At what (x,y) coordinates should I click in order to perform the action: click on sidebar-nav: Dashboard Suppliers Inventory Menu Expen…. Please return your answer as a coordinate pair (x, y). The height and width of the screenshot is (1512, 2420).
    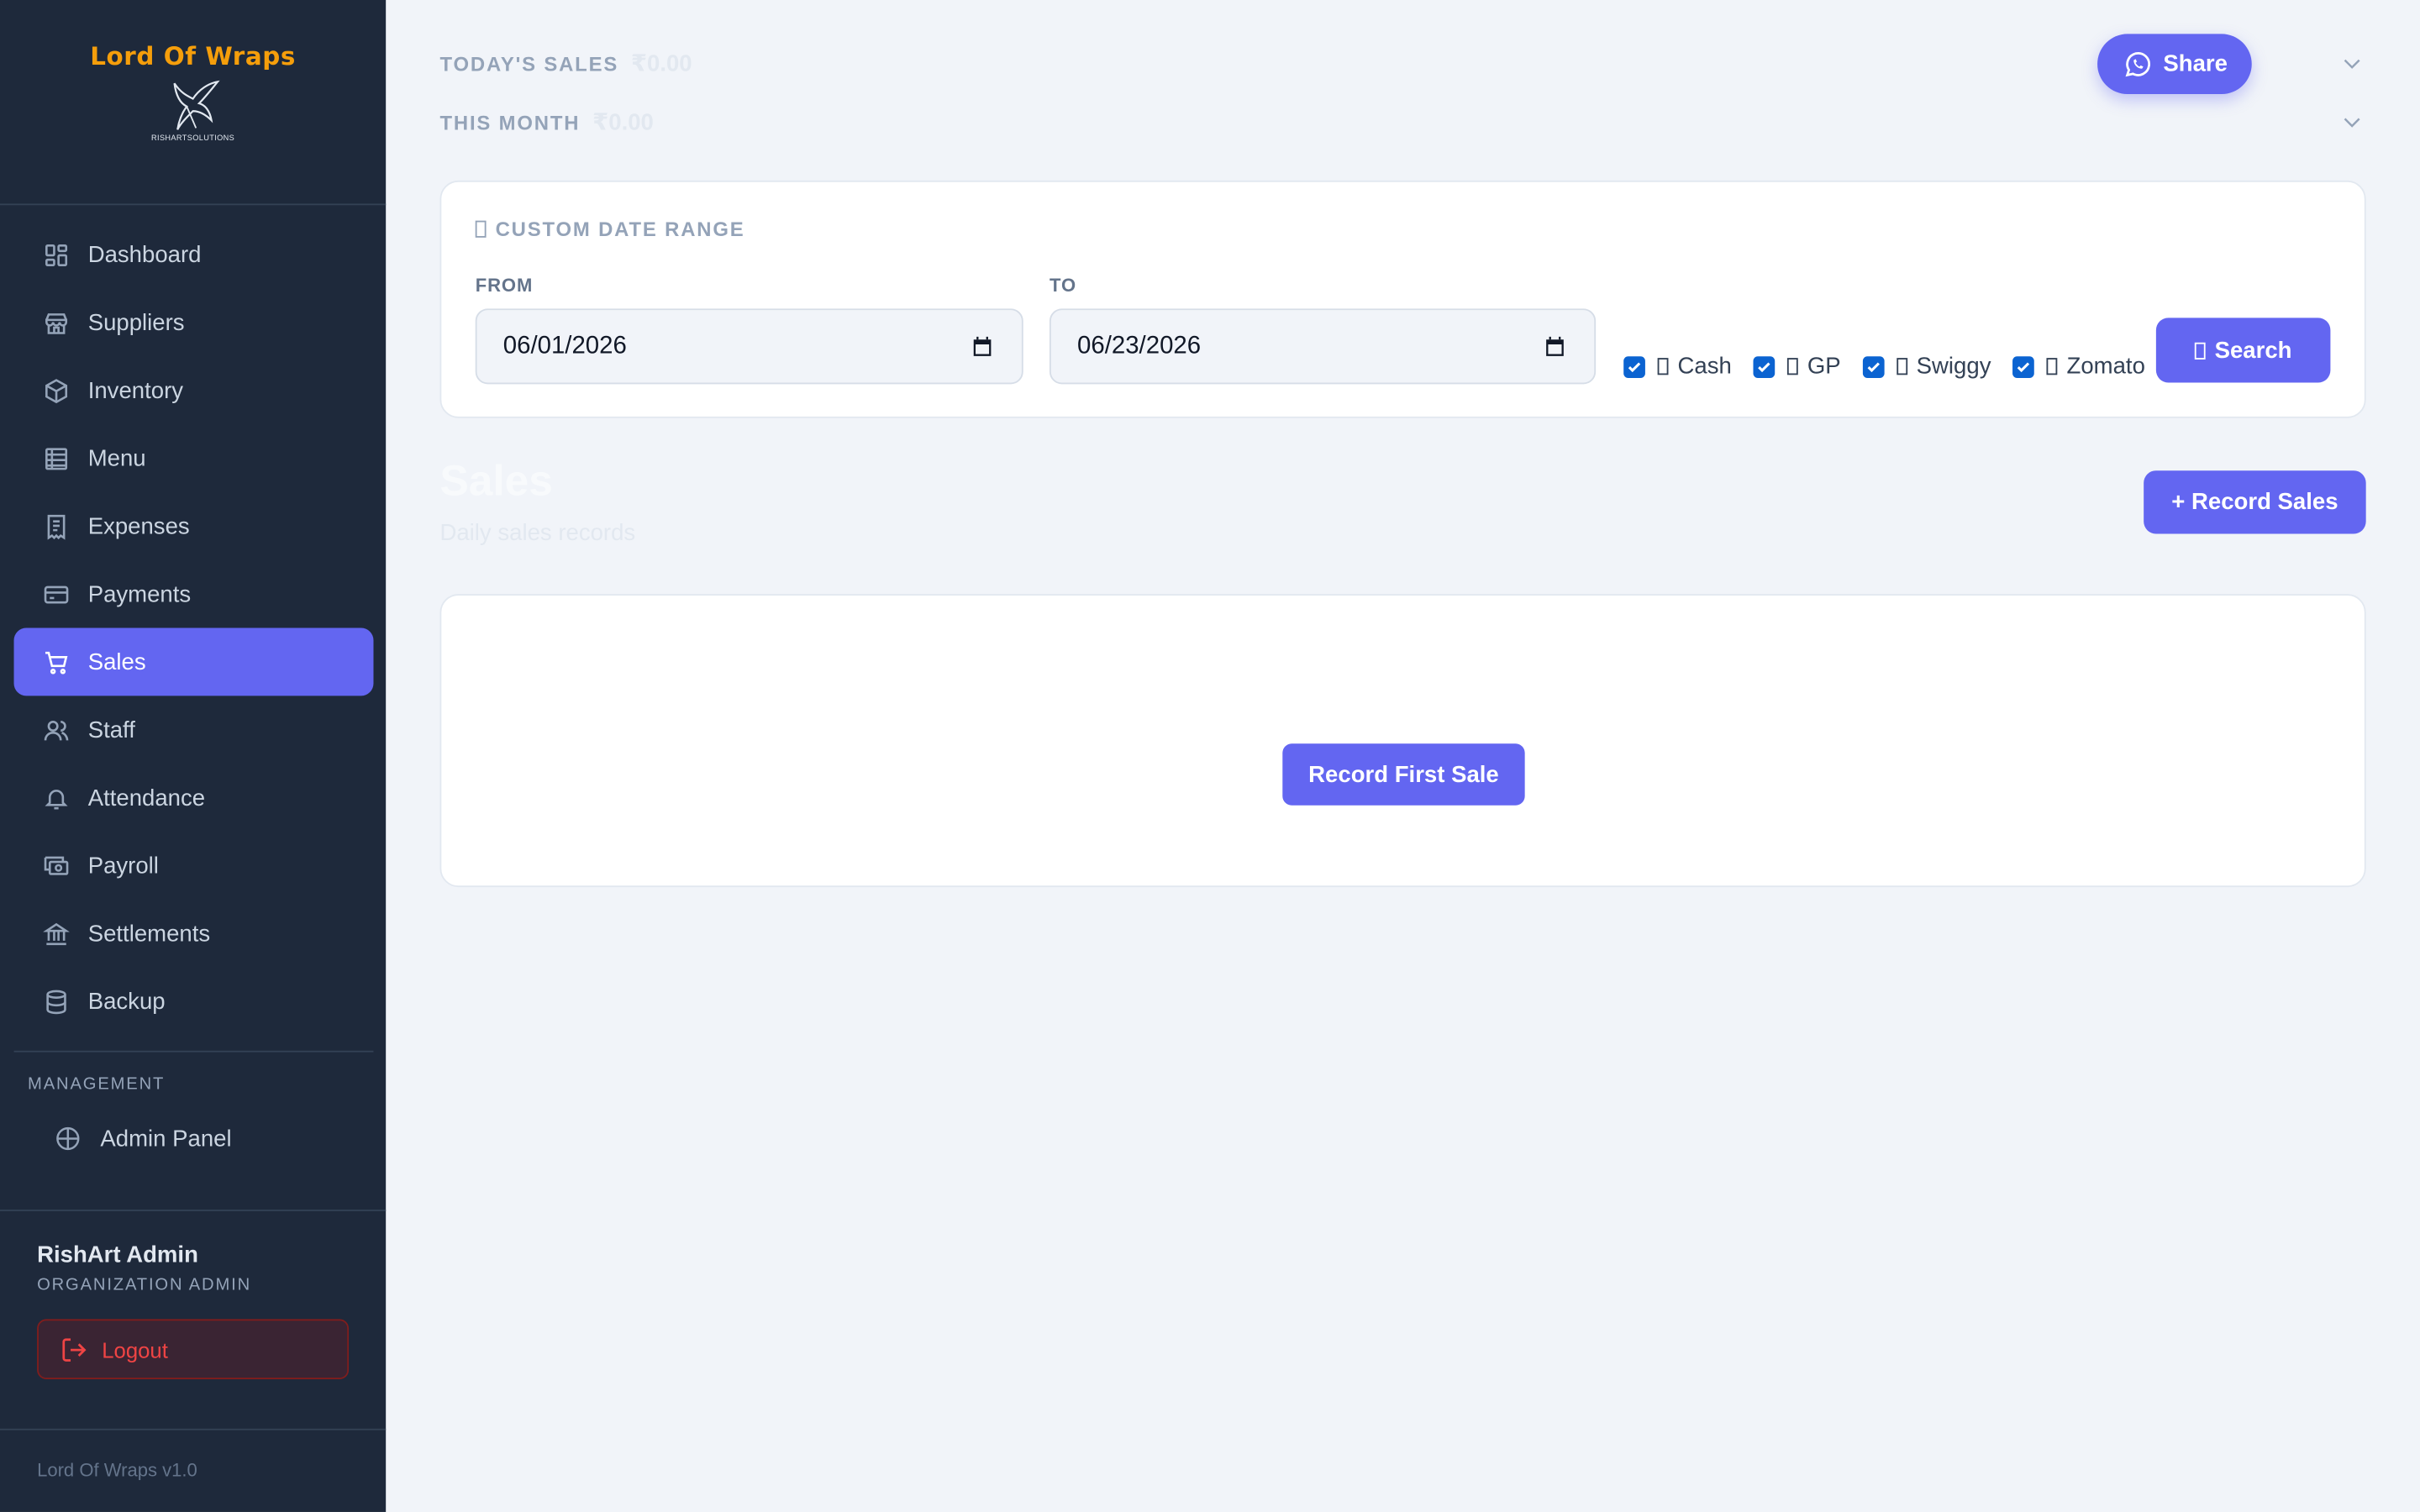
    Looking at the image, I should click on (193, 628).